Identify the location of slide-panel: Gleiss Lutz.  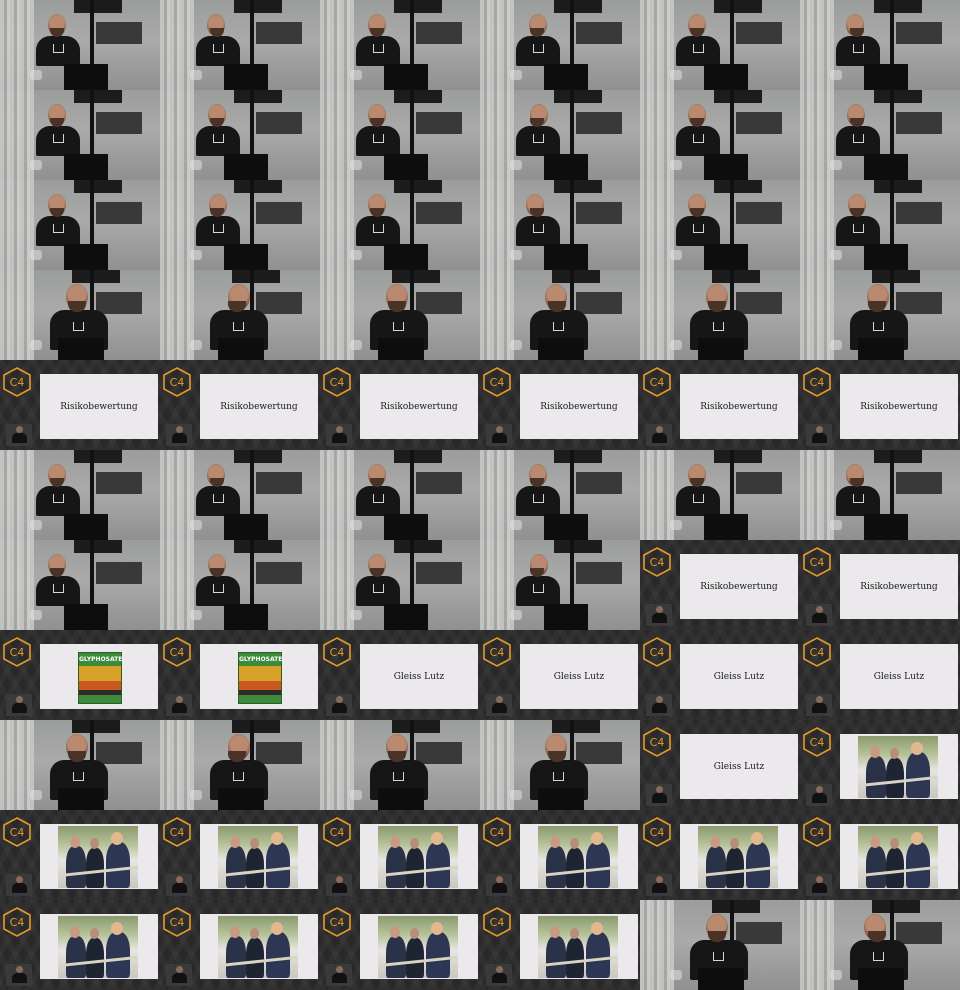
(739, 676).